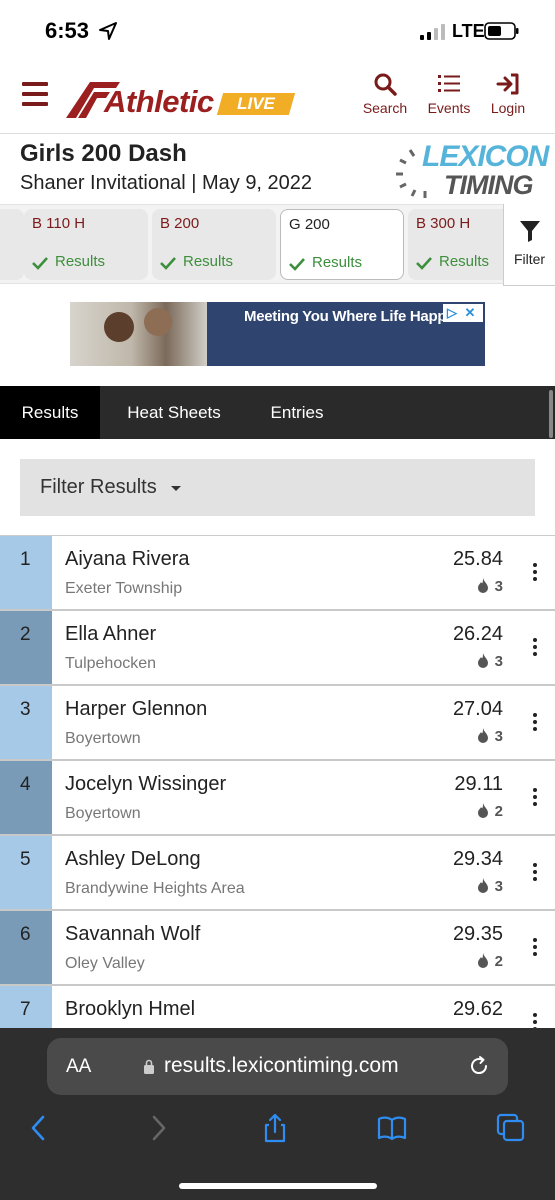 This screenshot has width=555, height=1200. I want to click on tab-heat-sheets: Heat Sheets, so click(174, 412).